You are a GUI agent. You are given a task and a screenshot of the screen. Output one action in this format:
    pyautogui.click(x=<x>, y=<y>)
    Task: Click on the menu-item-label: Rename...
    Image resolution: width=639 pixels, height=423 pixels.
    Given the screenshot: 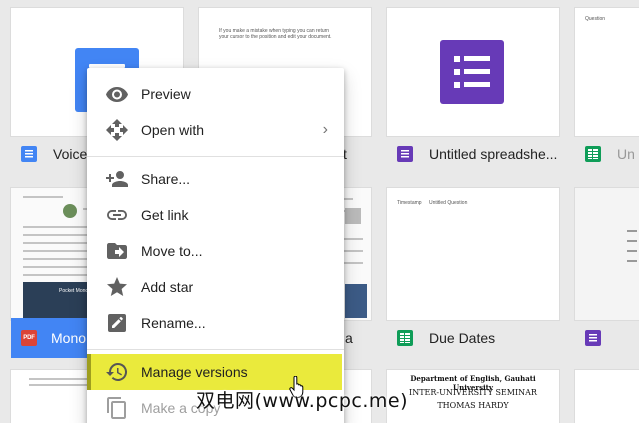 What is the action you would take?
    pyautogui.click(x=173, y=323)
    